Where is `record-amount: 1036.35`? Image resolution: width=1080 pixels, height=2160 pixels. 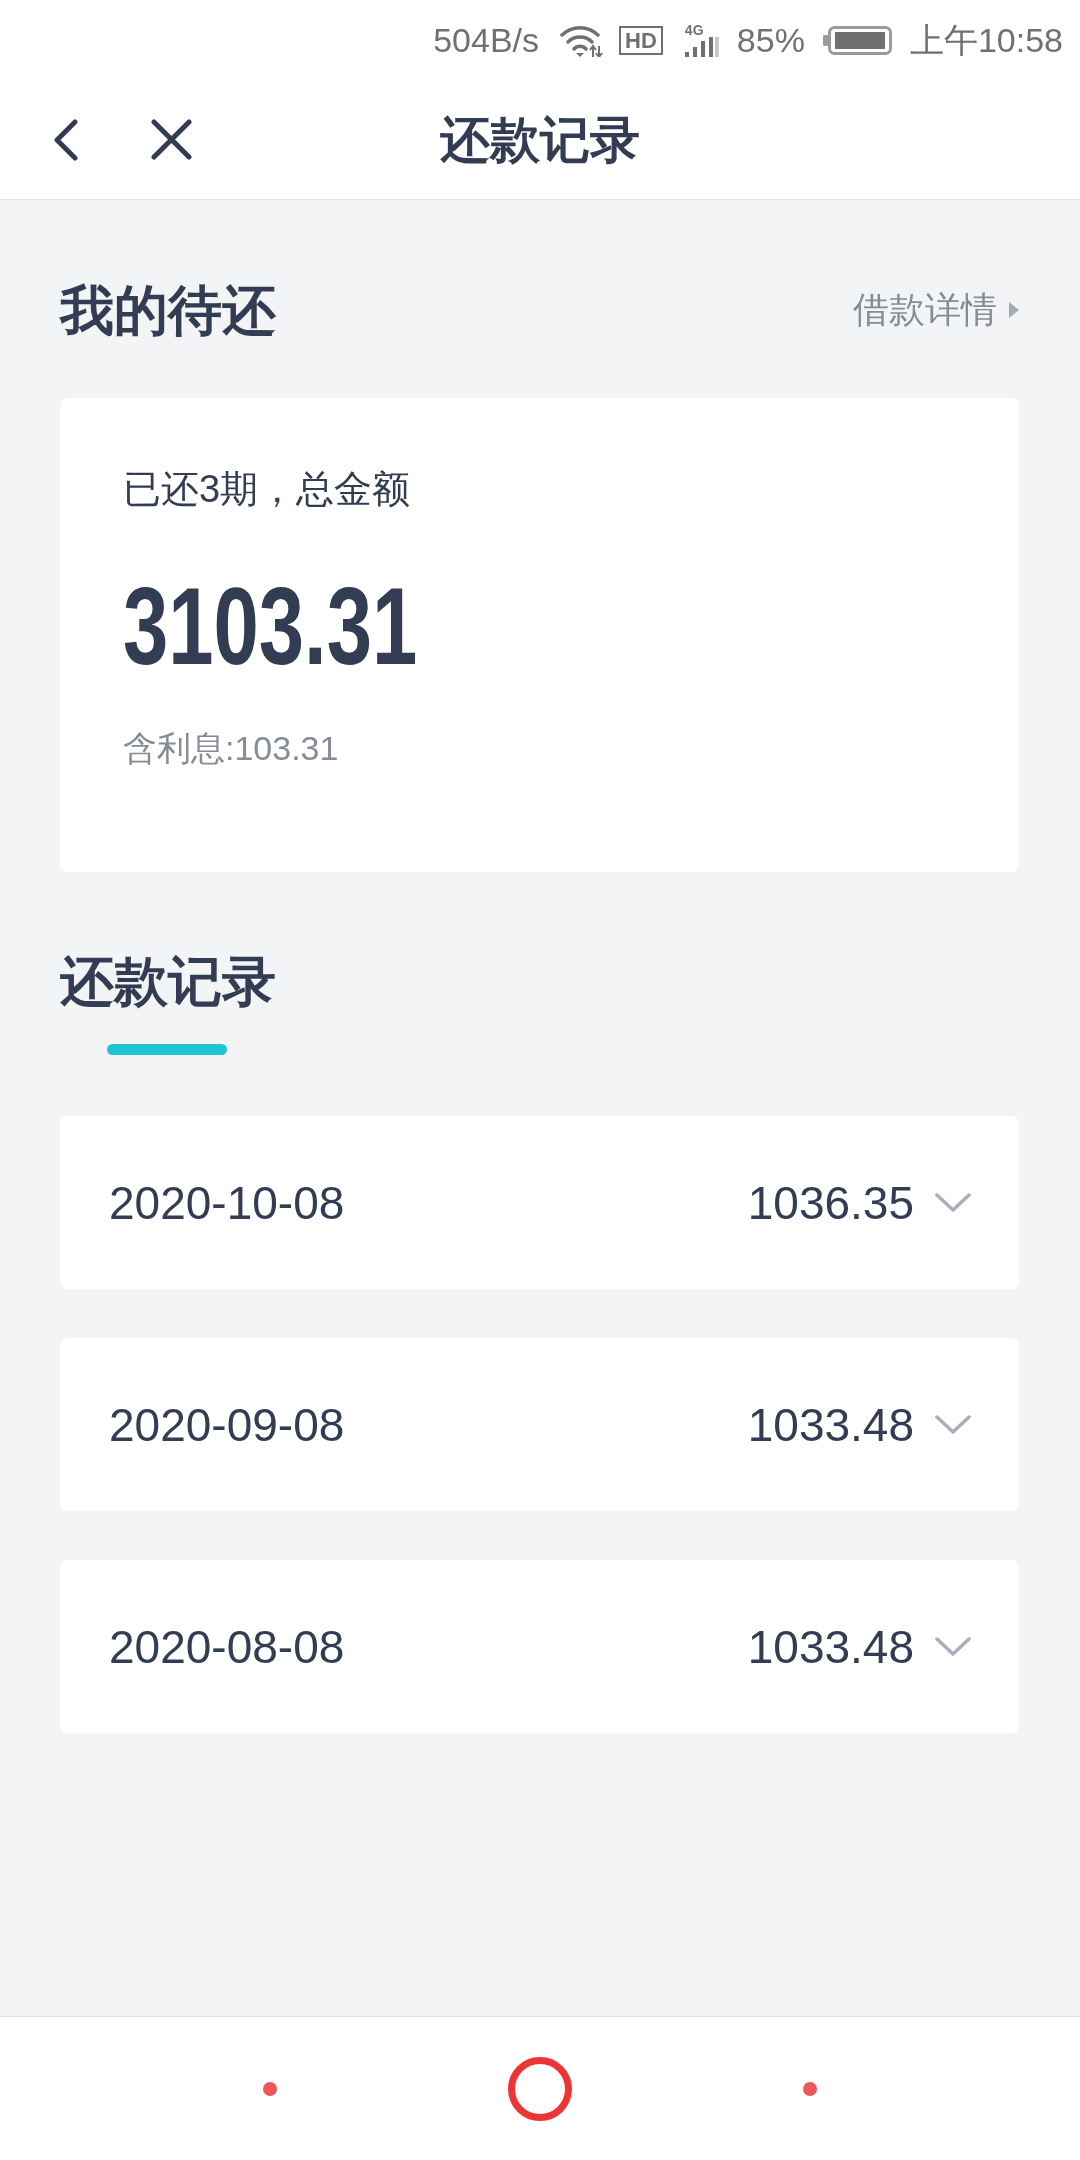
record-amount: 1036.35 is located at coordinates (830, 1202).